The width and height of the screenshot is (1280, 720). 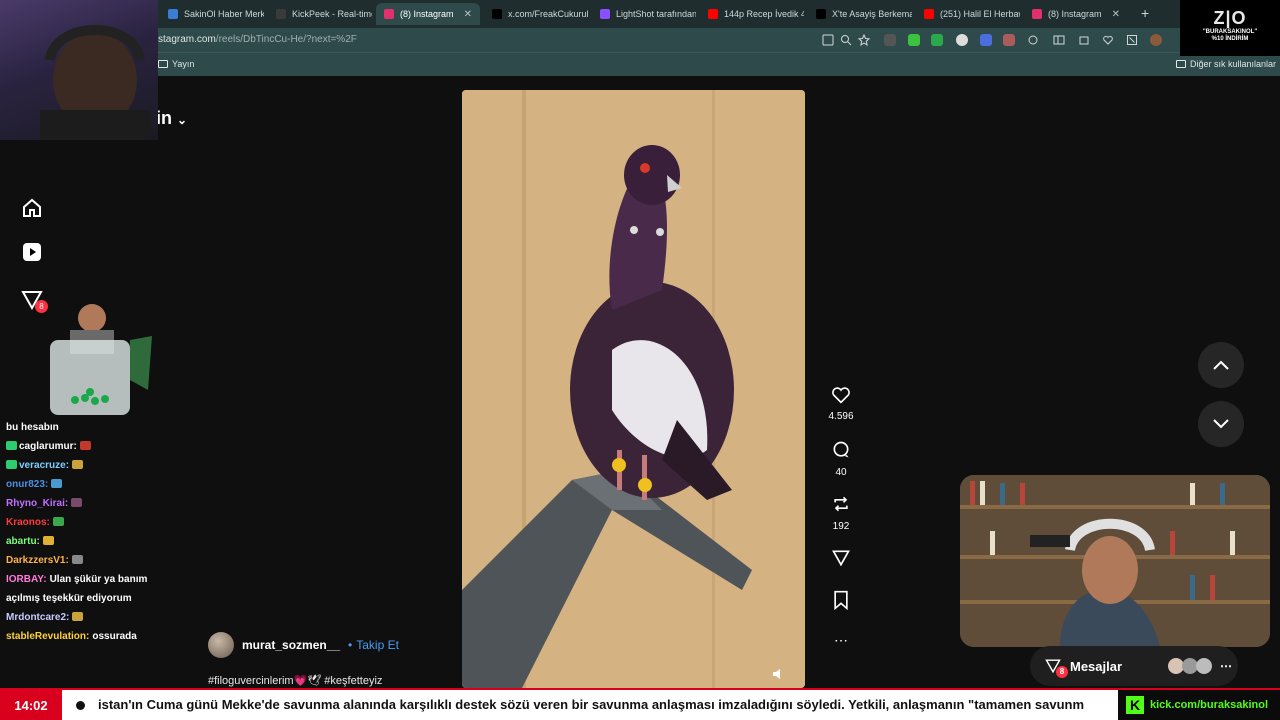 I want to click on reel-caption: #filoguvercinlerim💗🕊 #keşfetteyiz, so click(x=295, y=680).